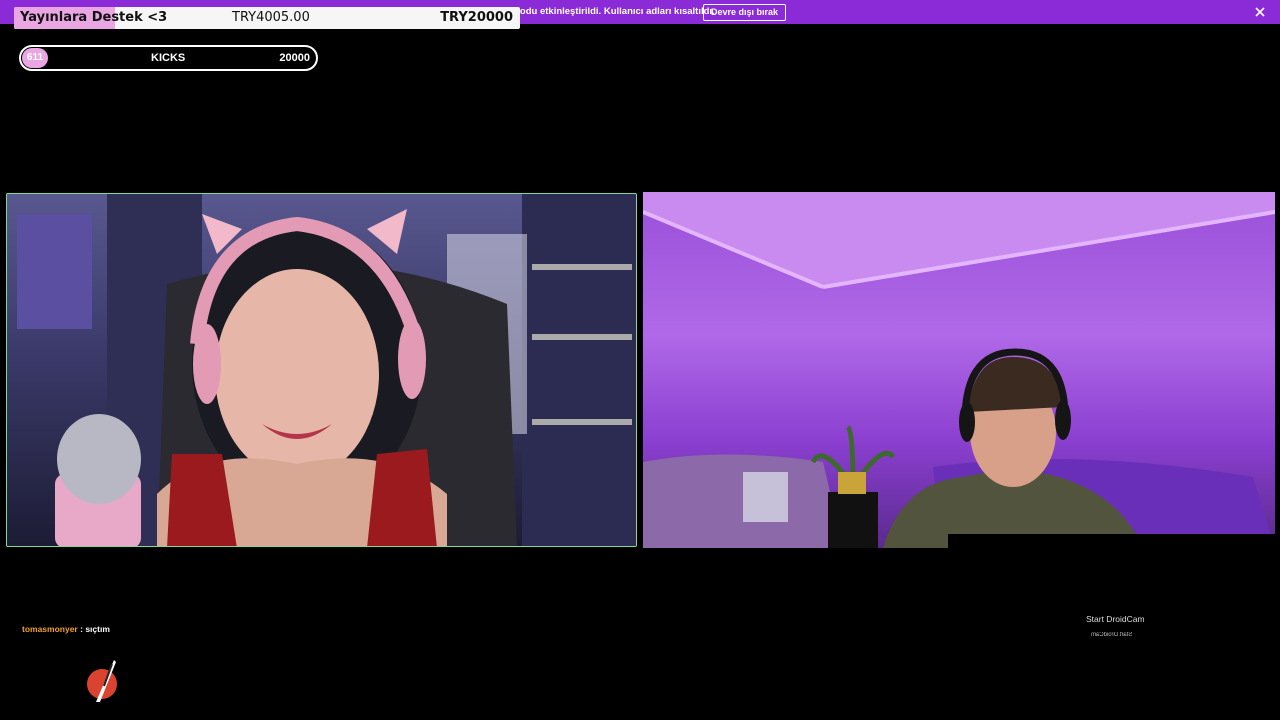 This screenshot has height=720, width=1280. Describe the element at coordinates (294, 58) in the screenshot. I see `kicks-target: 20000` at that location.